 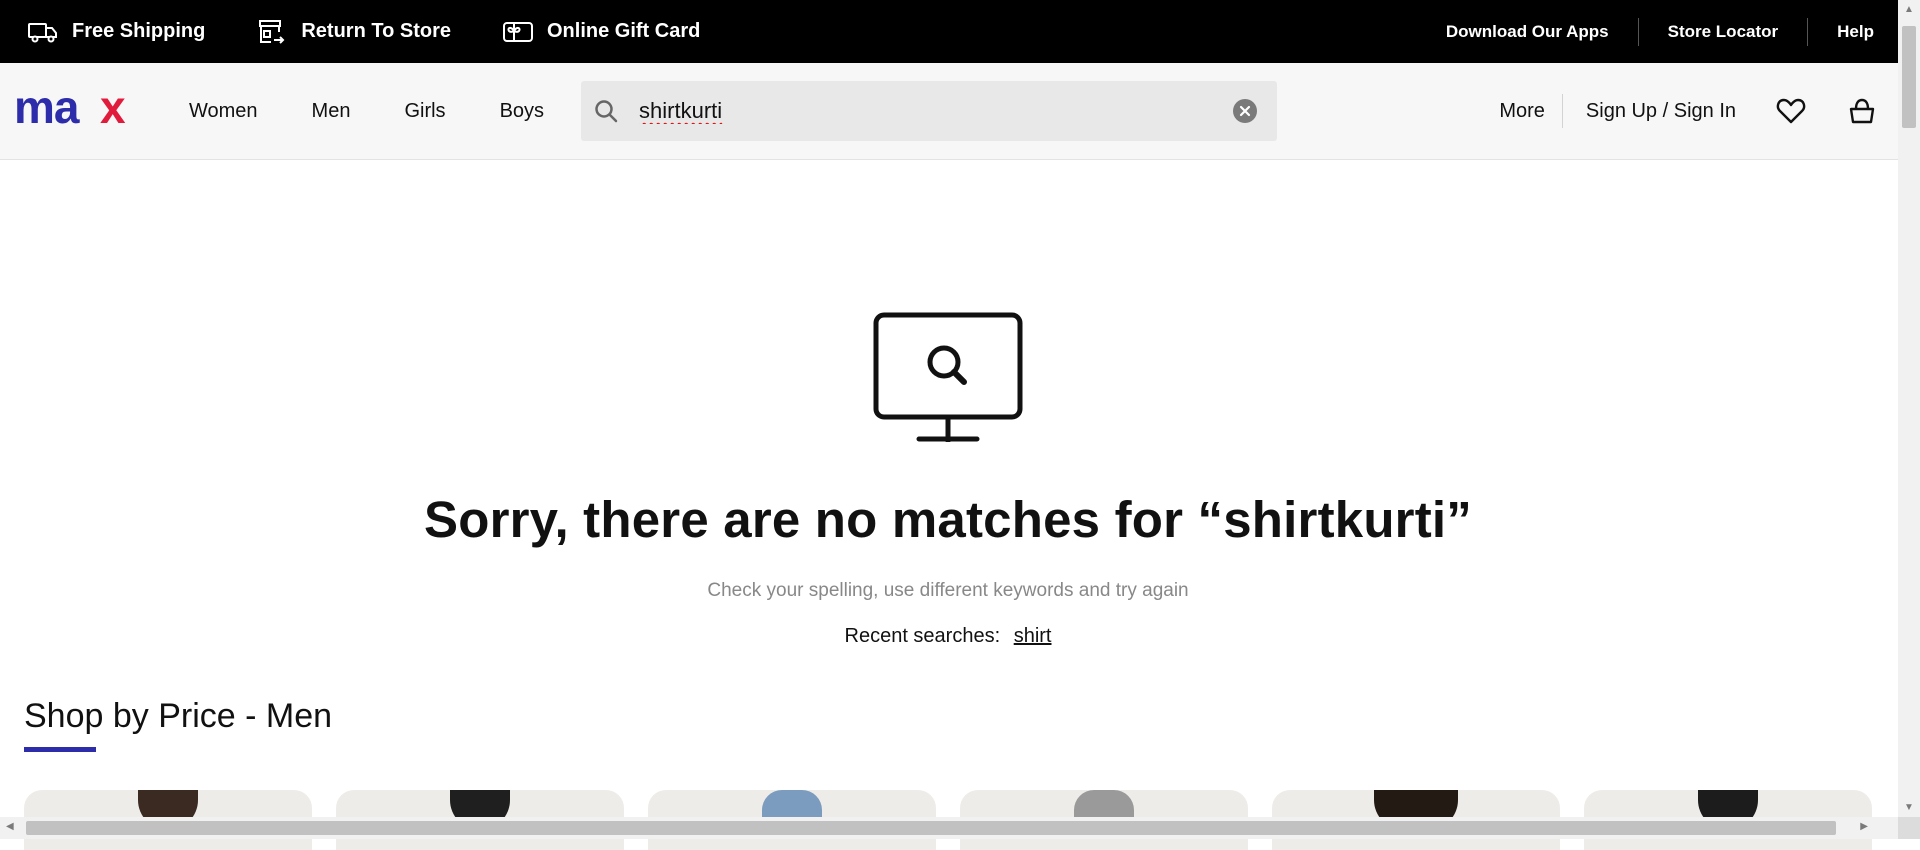 I want to click on nav-boys: Boys, so click(x=522, y=111).